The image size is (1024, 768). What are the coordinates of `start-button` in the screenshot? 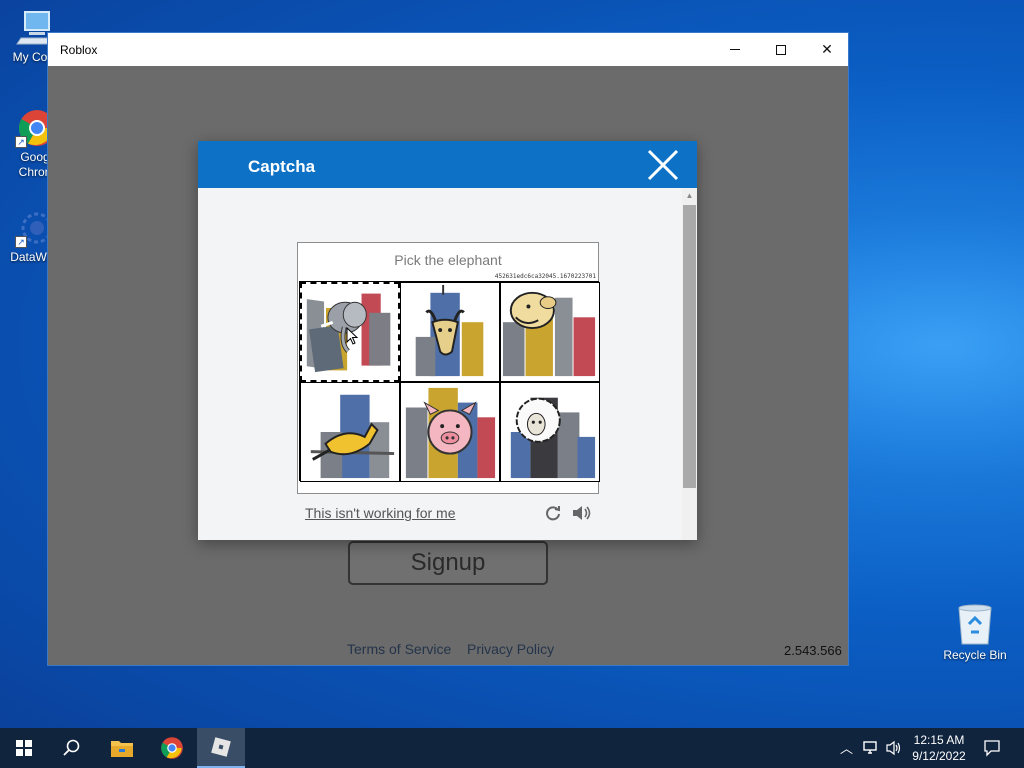 It's located at (24, 748).